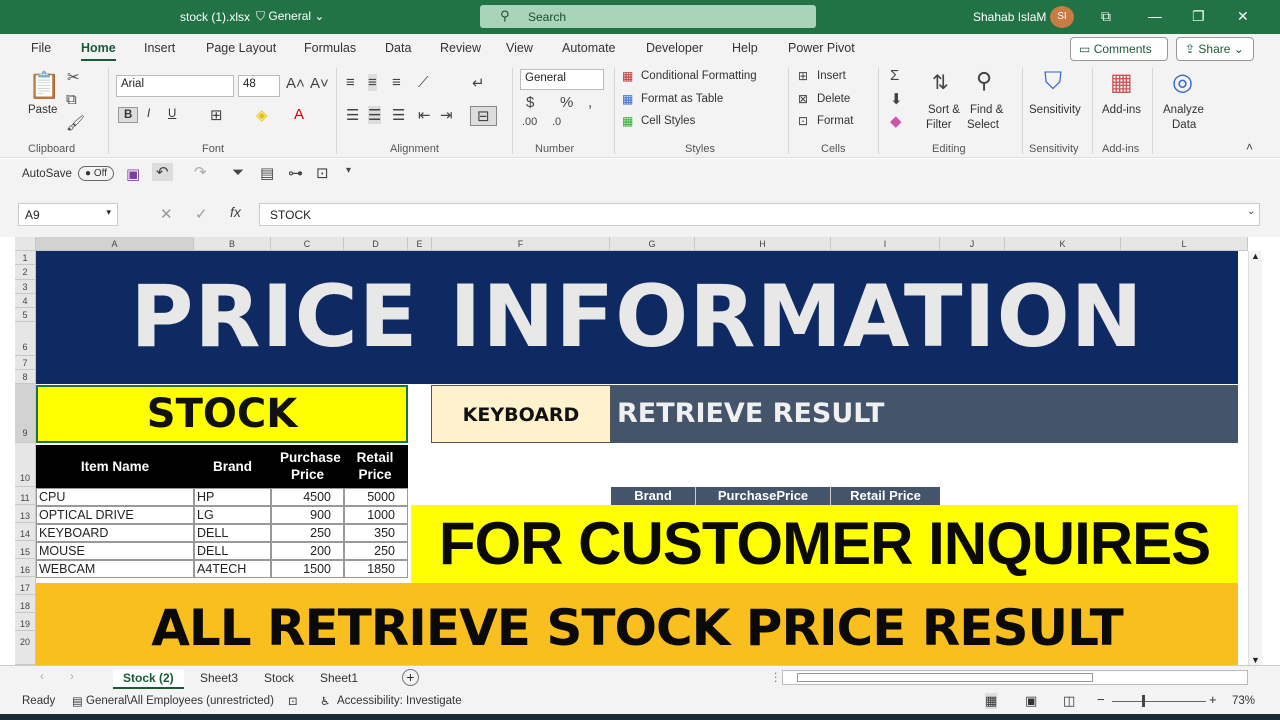 The width and height of the screenshot is (1280, 720). What do you see at coordinates (1184, 125) in the screenshot?
I see `analyze-data-label: Data` at bounding box center [1184, 125].